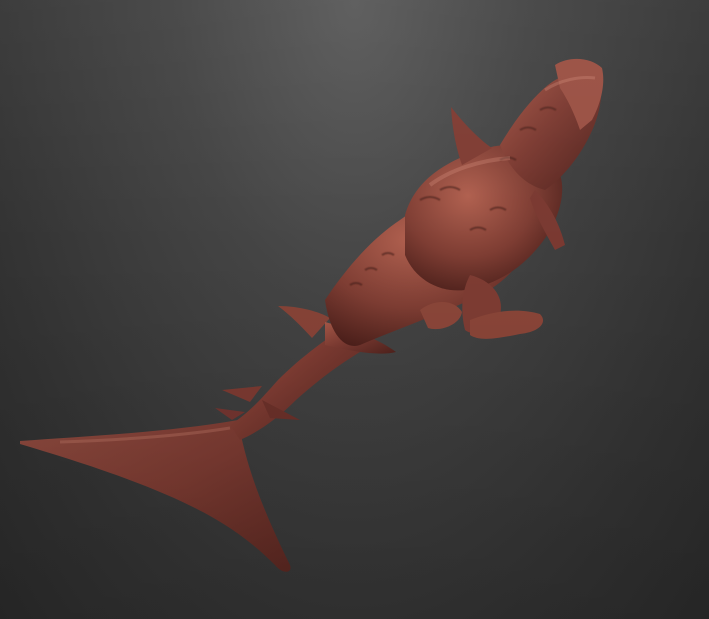 Image resolution: width=709 pixels, height=619 pixels. Describe the element at coordinates (441, 315) in the screenshot. I see `foot-left` at that location.